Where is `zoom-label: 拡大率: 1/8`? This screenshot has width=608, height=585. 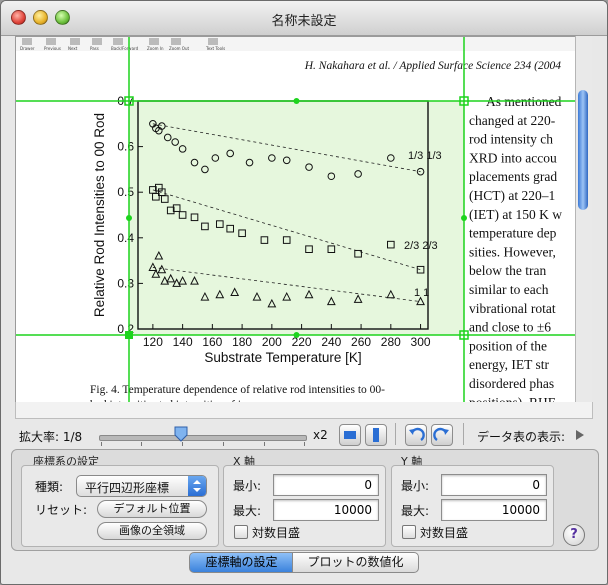 zoom-label: 拡大率: 1/8 is located at coordinates (51, 437).